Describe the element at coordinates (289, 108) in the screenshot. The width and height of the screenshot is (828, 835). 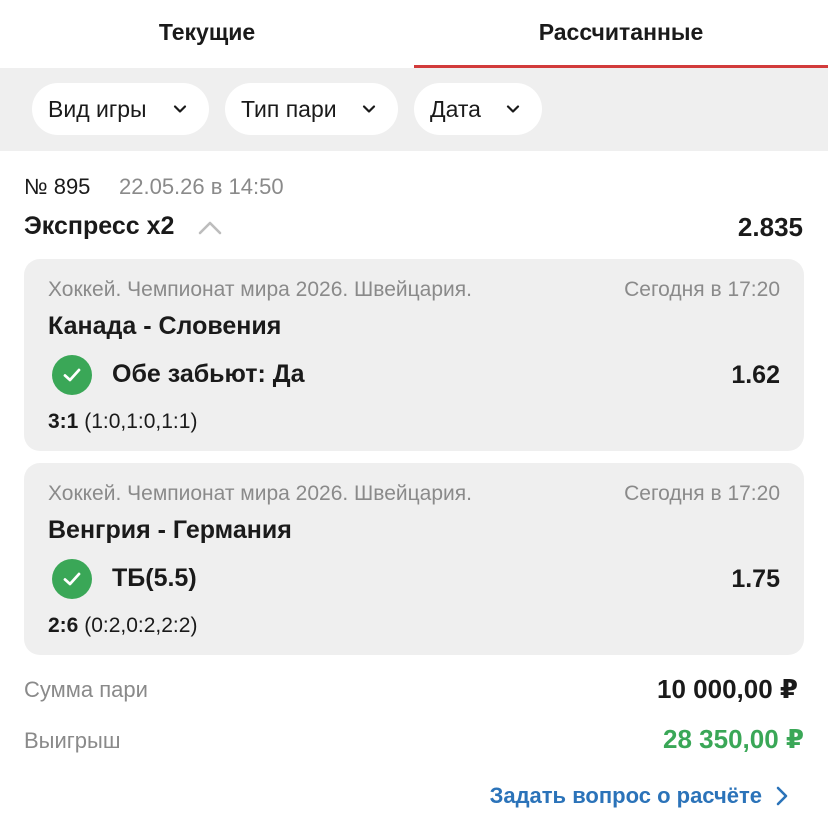
I see `filter-bet-type-label: Тип пари` at that location.